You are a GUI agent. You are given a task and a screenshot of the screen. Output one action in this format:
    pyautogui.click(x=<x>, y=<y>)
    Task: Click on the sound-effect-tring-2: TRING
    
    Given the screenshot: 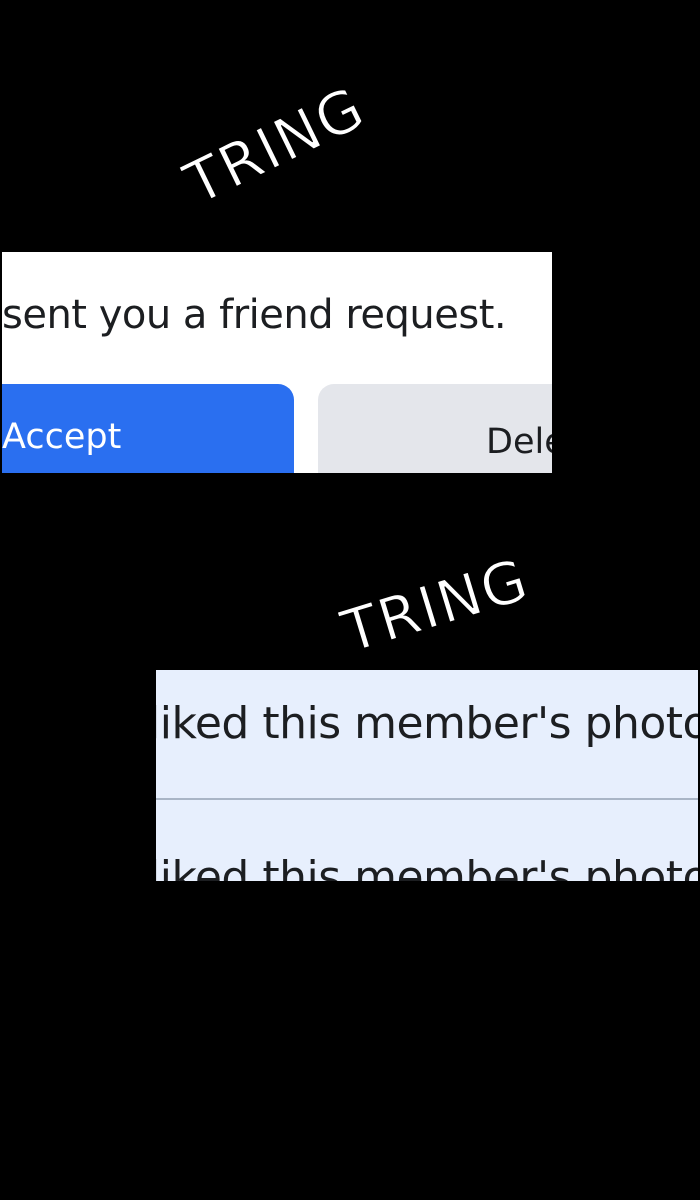 What is the action you would take?
    pyautogui.click(x=436, y=606)
    